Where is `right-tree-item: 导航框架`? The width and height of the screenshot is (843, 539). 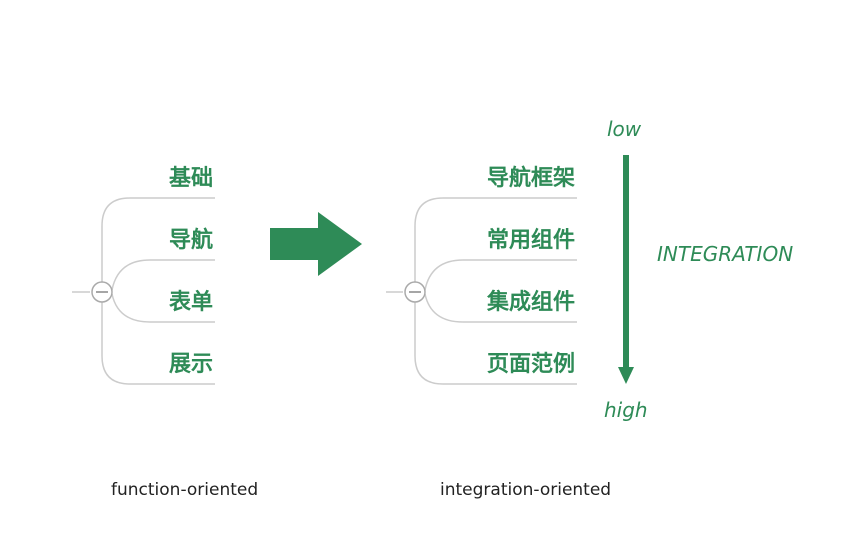 right-tree-item: 导航框架 is located at coordinates (530, 178).